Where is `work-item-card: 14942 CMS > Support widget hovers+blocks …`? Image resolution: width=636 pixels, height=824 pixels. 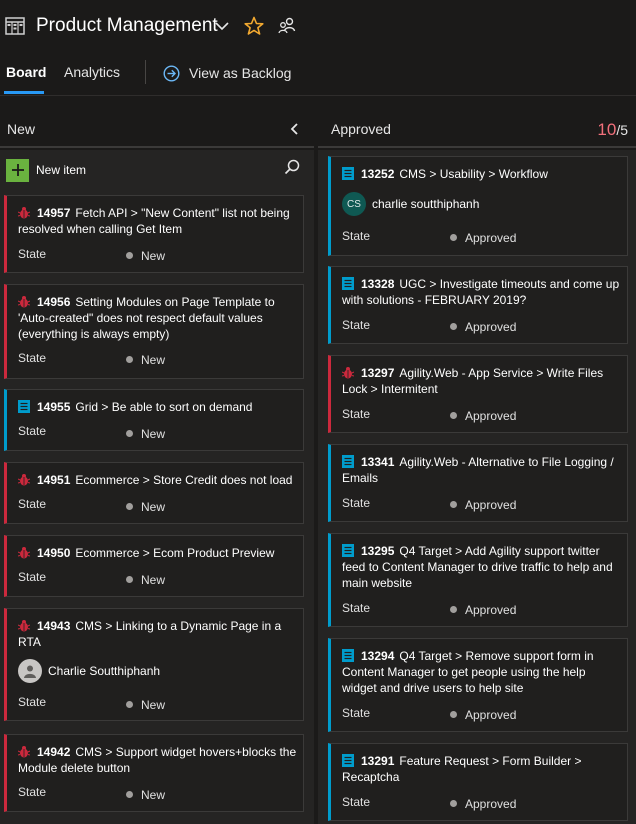
work-item-card: 14942 CMS > Support widget hovers+blocks … is located at coordinates (154, 773).